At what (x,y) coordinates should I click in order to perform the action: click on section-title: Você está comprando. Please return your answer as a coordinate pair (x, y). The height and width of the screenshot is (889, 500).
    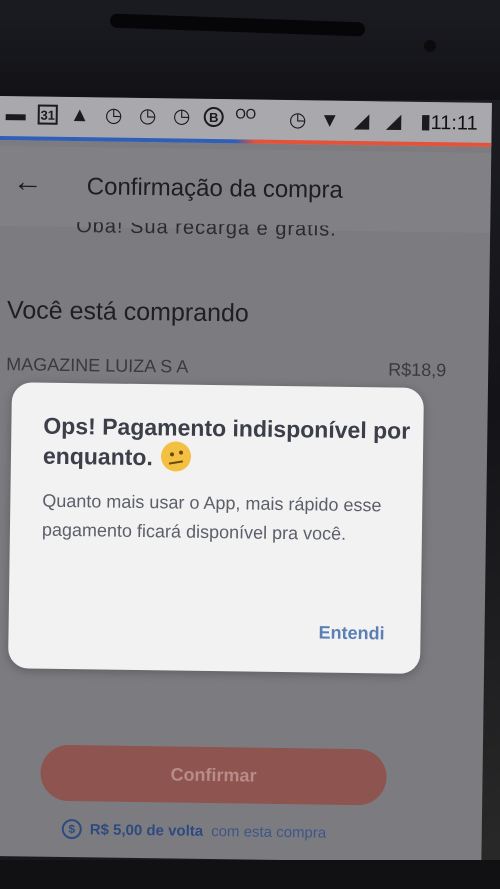
    Looking at the image, I should click on (128, 312).